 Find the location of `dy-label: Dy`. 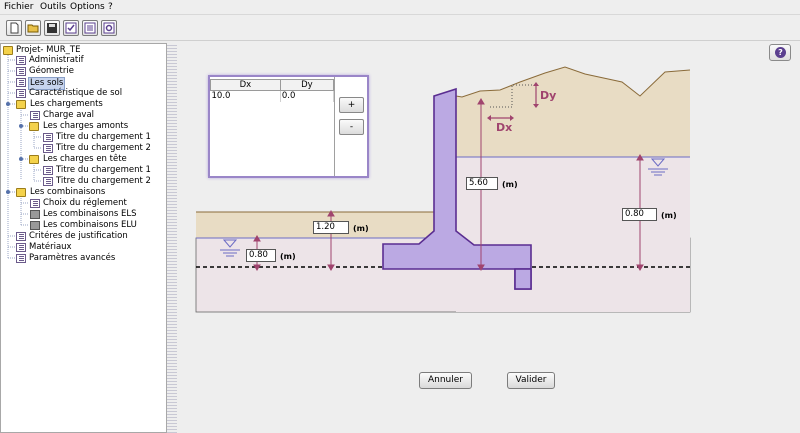

dy-label: Dy is located at coordinates (548, 95).